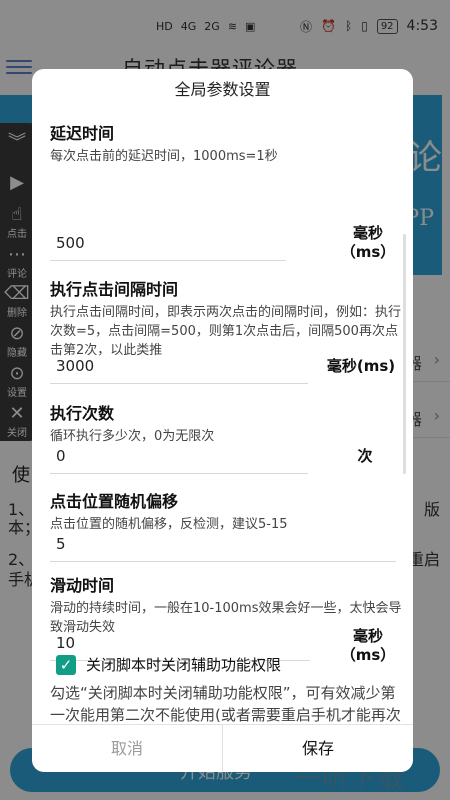 The width and height of the screenshot is (450, 800). What do you see at coordinates (114, 289) in the screenshot?
I see `interval-title: 执行点击间隔时间` at bounding box center [114, 289].